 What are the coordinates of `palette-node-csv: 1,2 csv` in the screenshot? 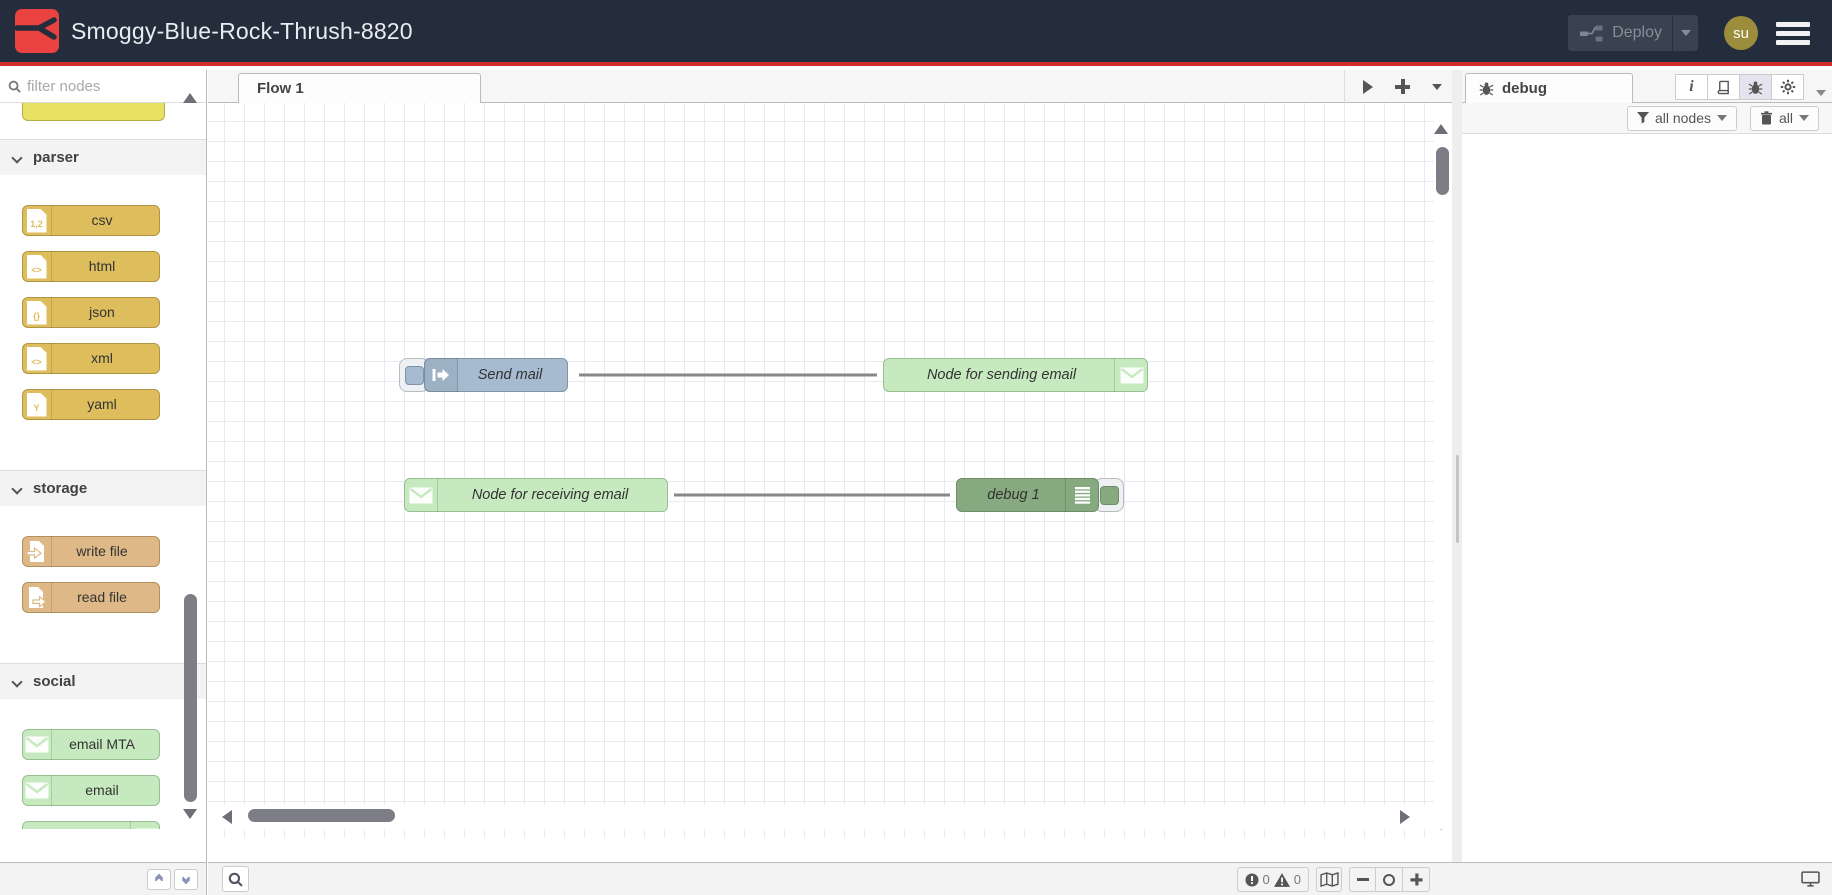 It's located at (91, 220).